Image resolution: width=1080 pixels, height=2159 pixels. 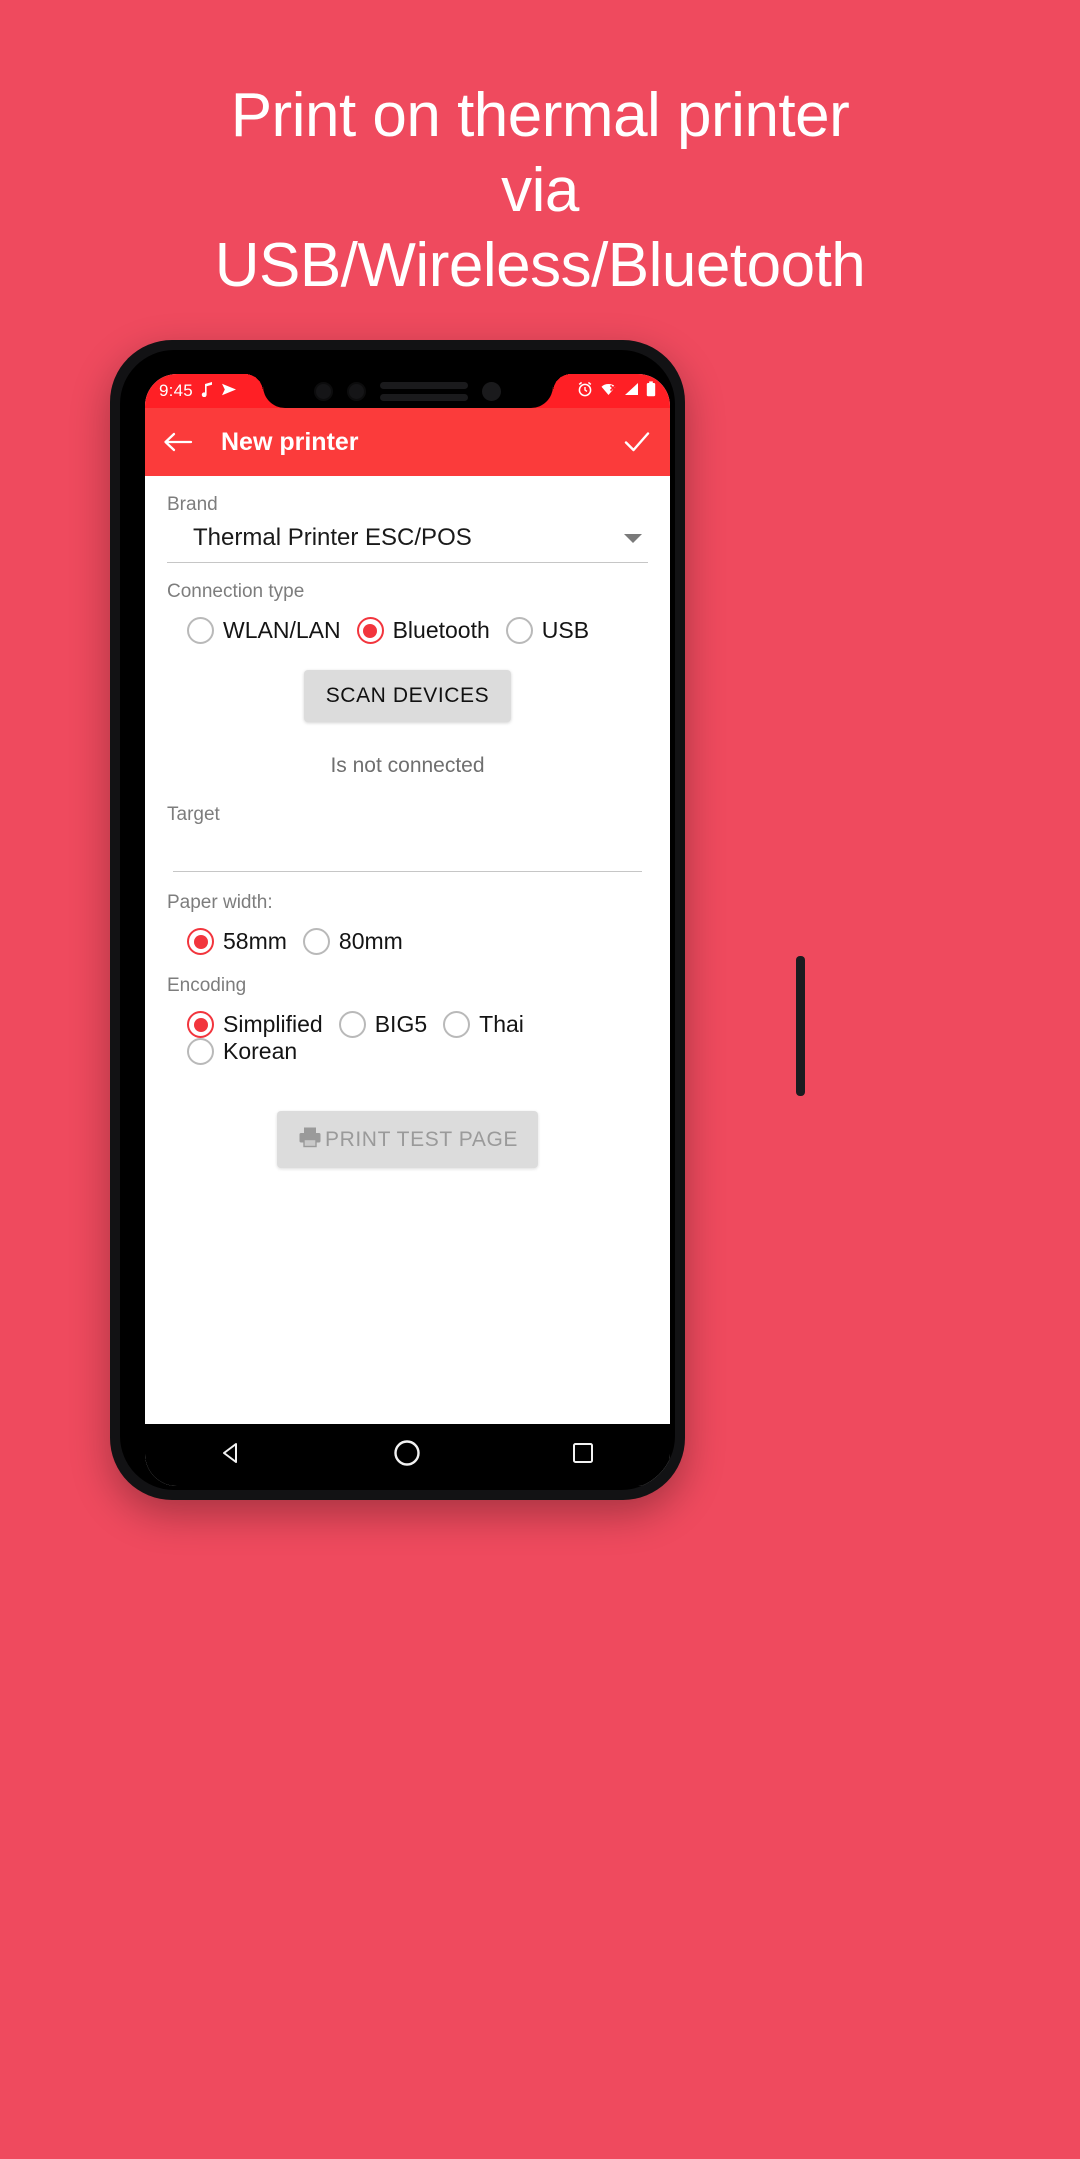 I want to click on display-notch, so click(x=398, y=391).